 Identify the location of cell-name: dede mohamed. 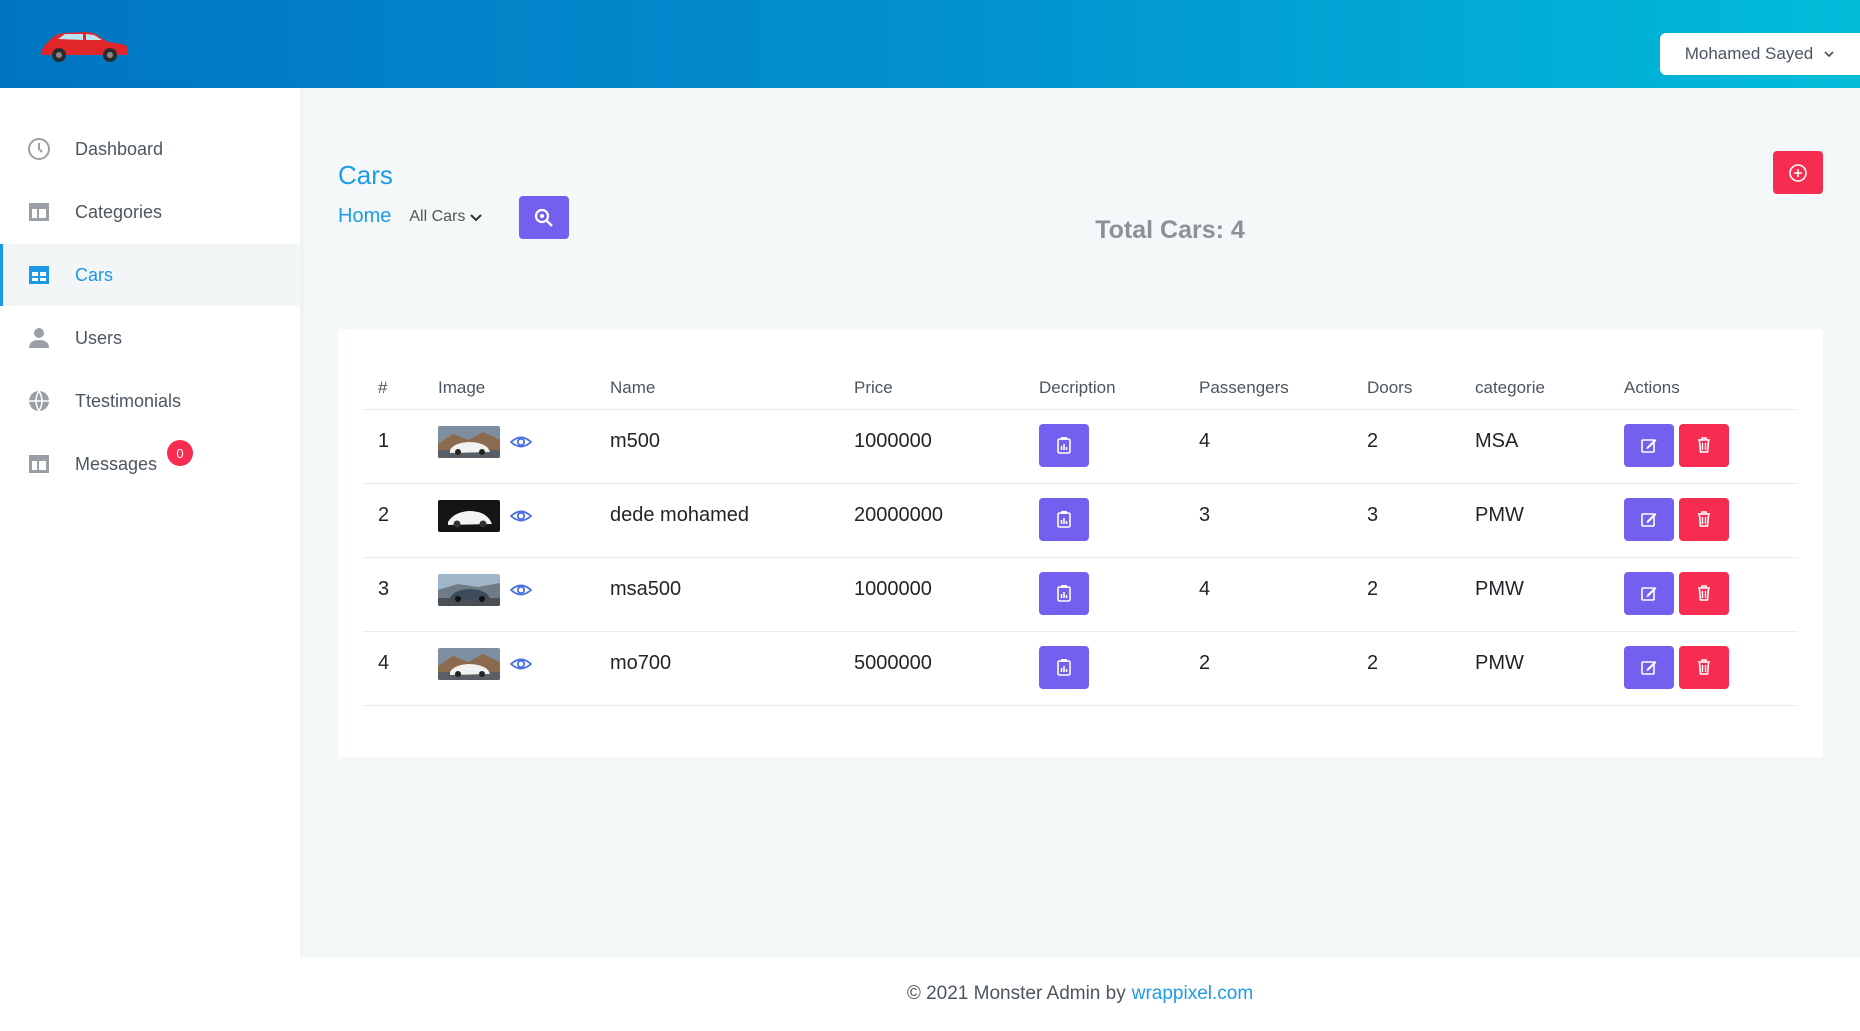
(732, 520).